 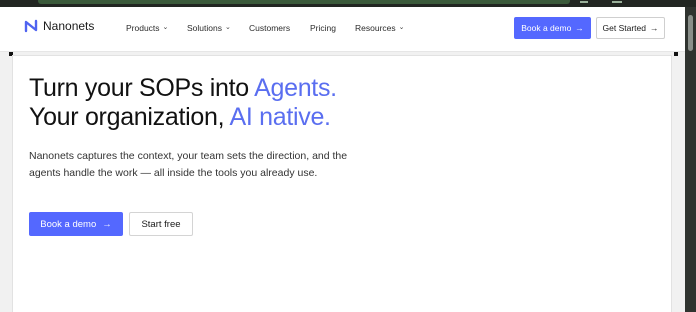 What do you see at coordinates (129, 117) in the screenshot?
I see `hero-title-text: Your organization,` at bounding box center [129, 117].